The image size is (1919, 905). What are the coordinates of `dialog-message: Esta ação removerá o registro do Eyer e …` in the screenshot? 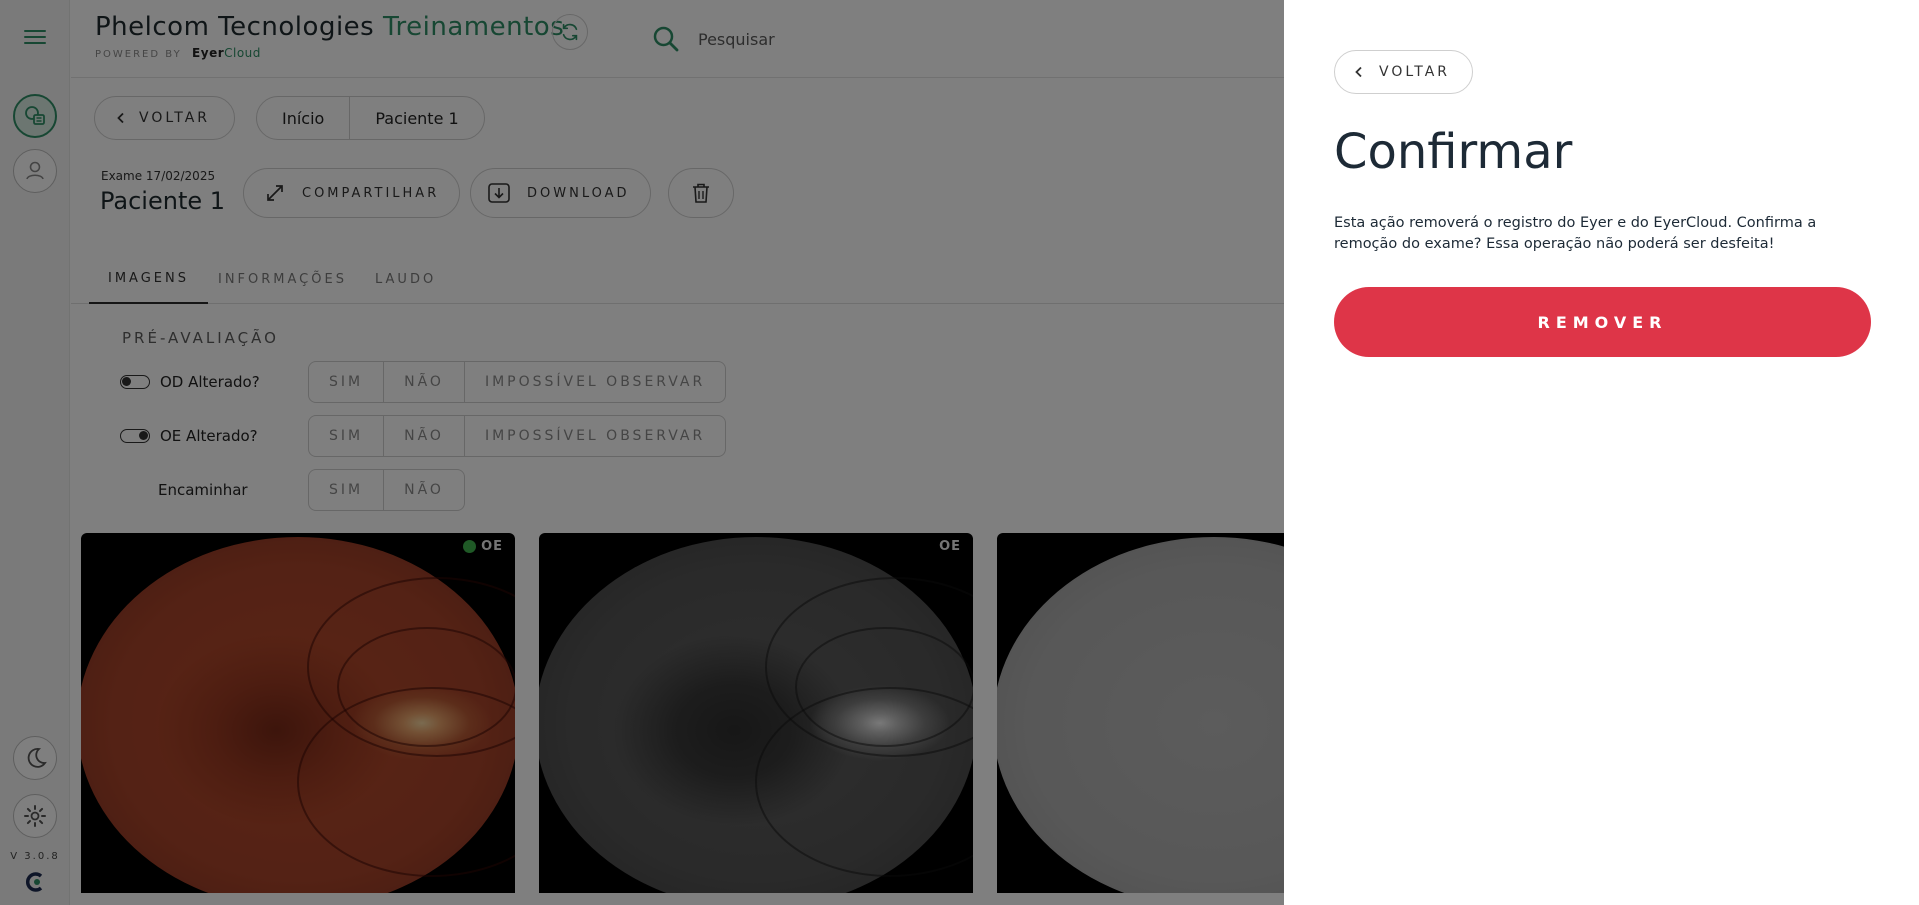 It's located at (1575, 233).